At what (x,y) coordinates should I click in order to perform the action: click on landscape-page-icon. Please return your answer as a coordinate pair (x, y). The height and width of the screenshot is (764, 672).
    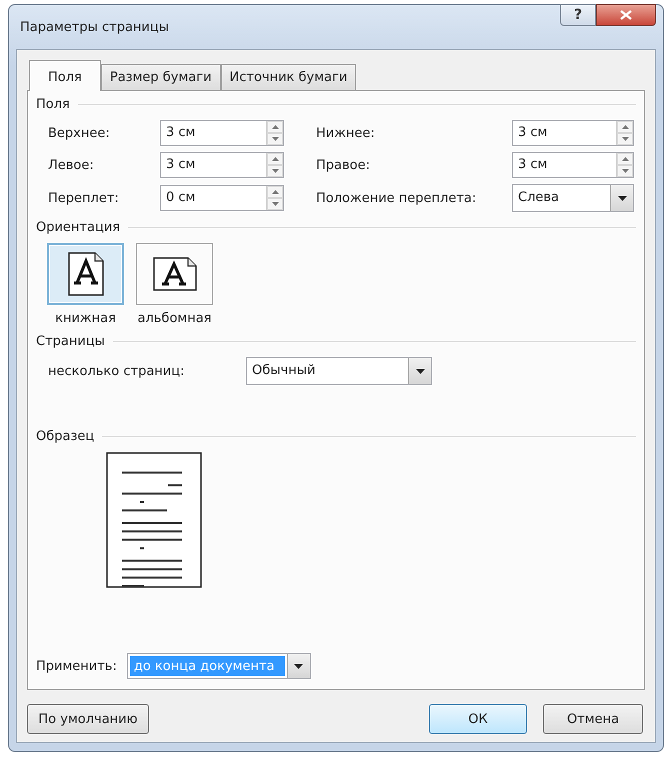
    Looking at the image, I should click on (175, 274).